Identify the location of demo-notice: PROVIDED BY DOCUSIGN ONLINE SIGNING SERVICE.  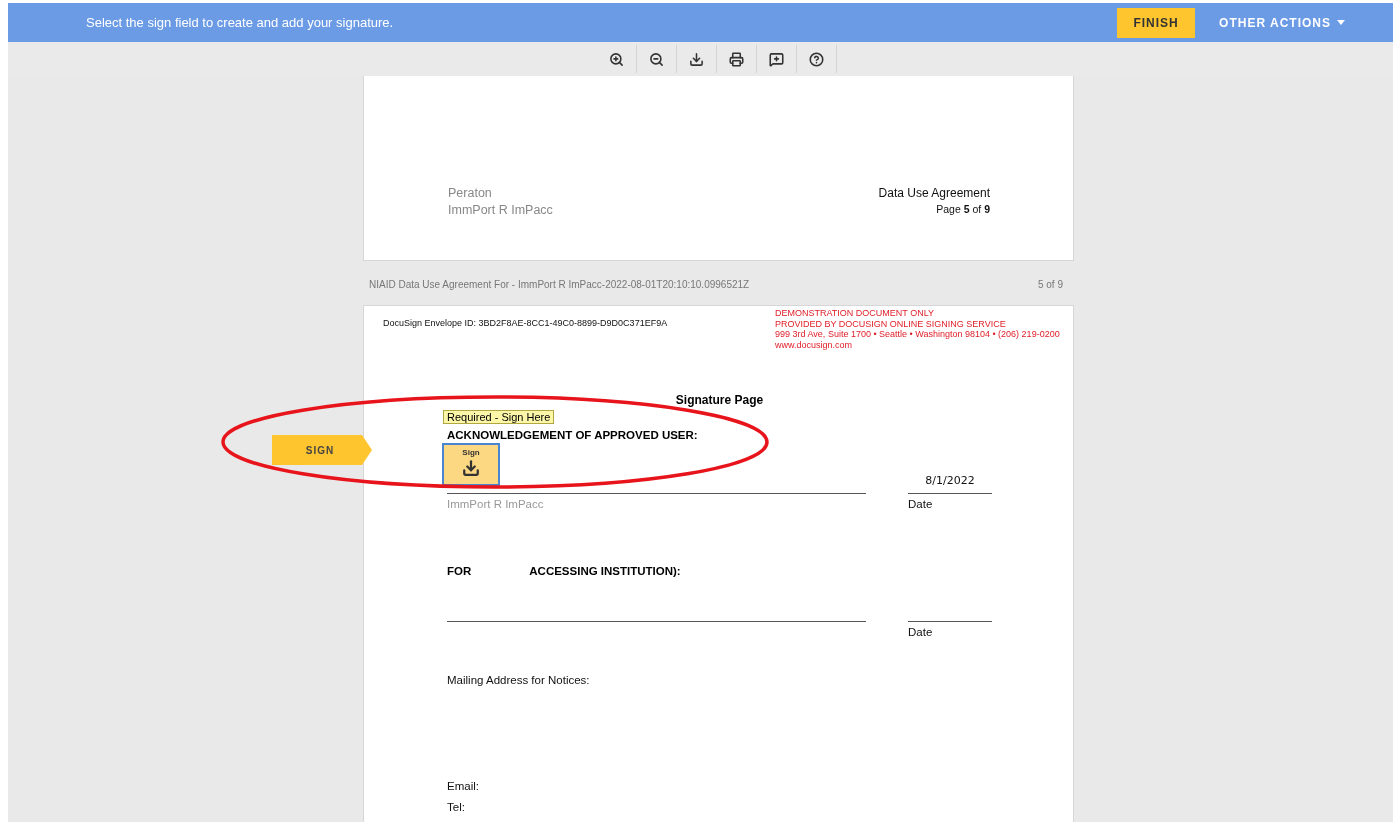
(891, 323).